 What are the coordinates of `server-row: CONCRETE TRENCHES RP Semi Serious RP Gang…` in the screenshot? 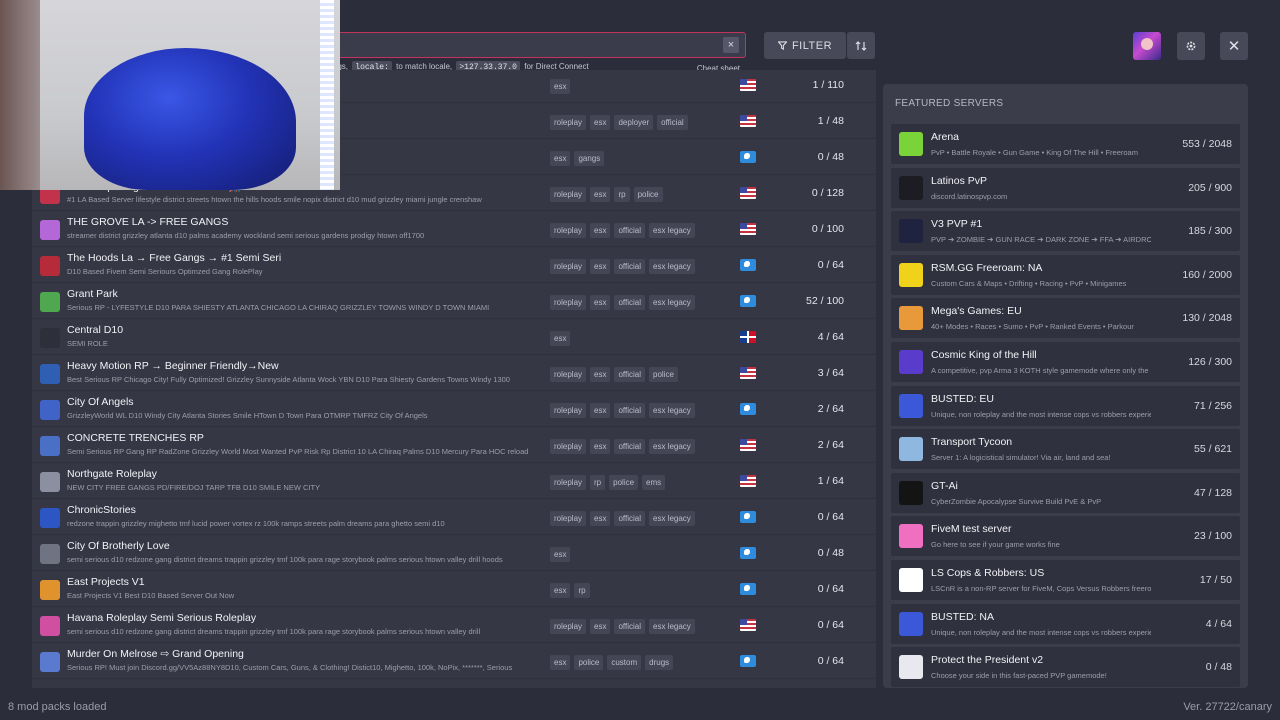 It's located at (454, 445).